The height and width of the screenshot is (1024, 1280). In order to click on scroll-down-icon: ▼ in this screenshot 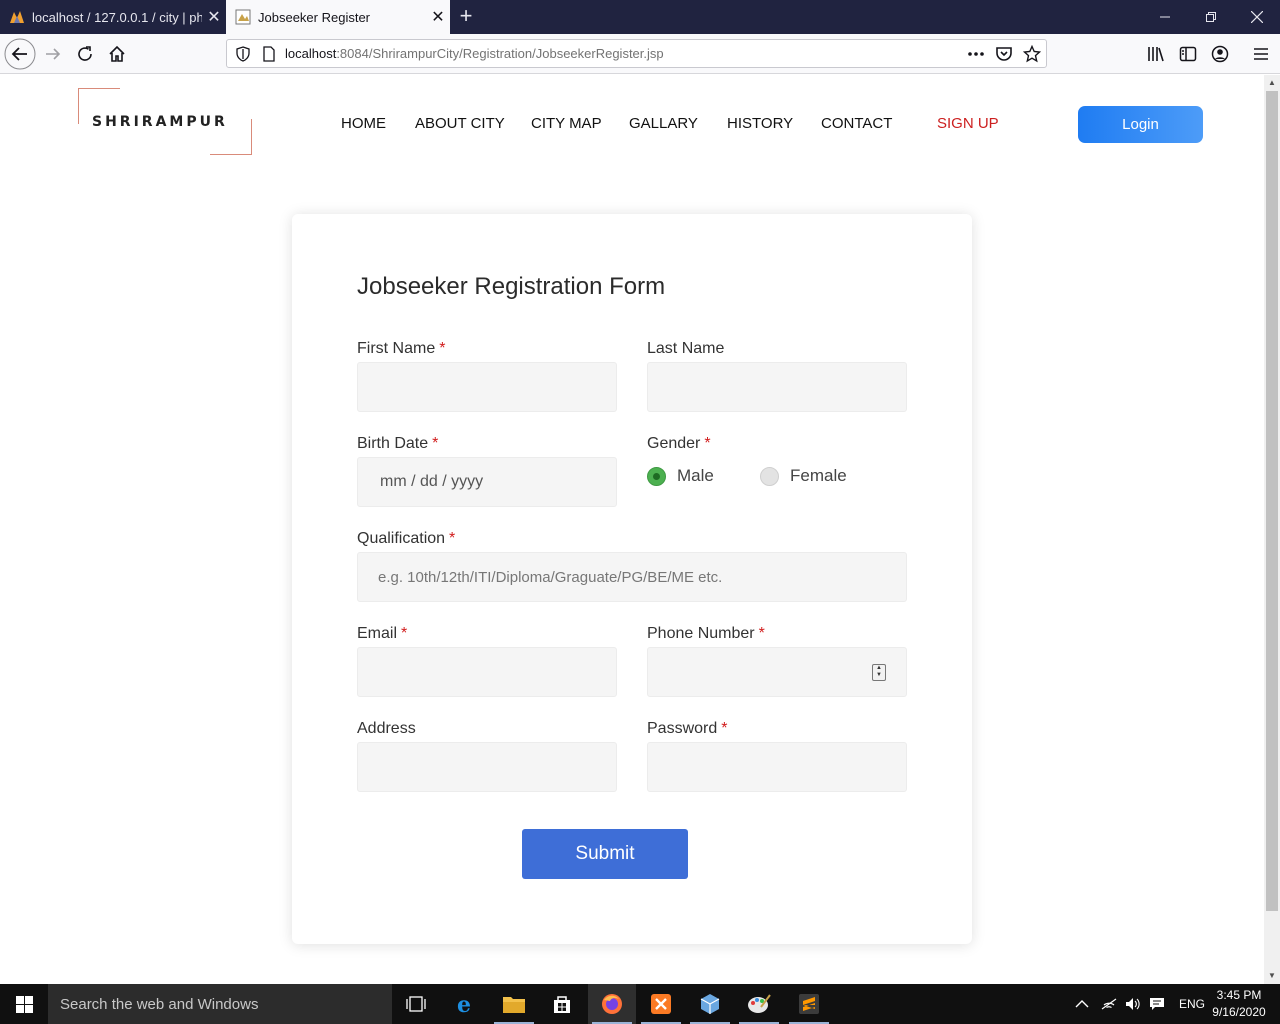, I will do `click(1272, 976)`.